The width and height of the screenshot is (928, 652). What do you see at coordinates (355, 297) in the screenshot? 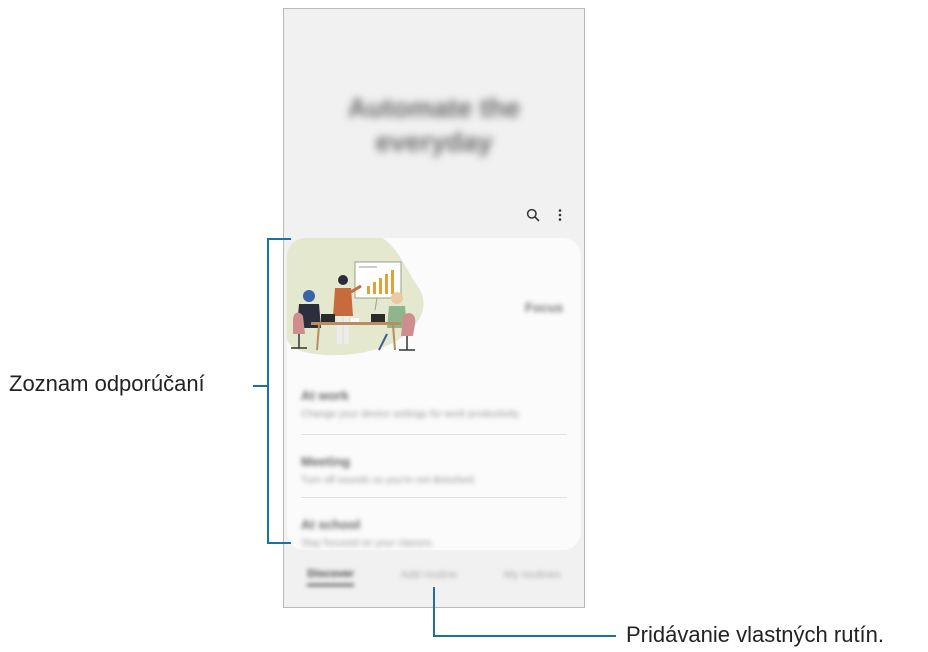
I see `work-meeting-illustration` at bounding box center [355, 297].